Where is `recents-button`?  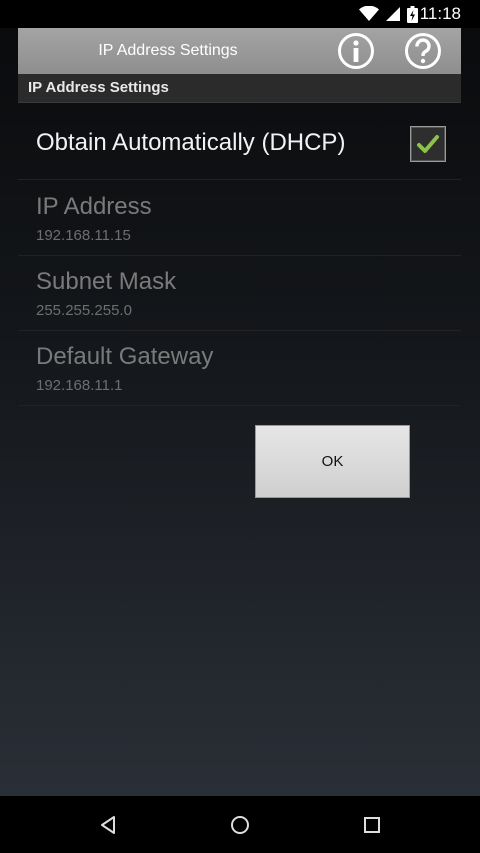
recents-button is located at coordinates (372, 825).